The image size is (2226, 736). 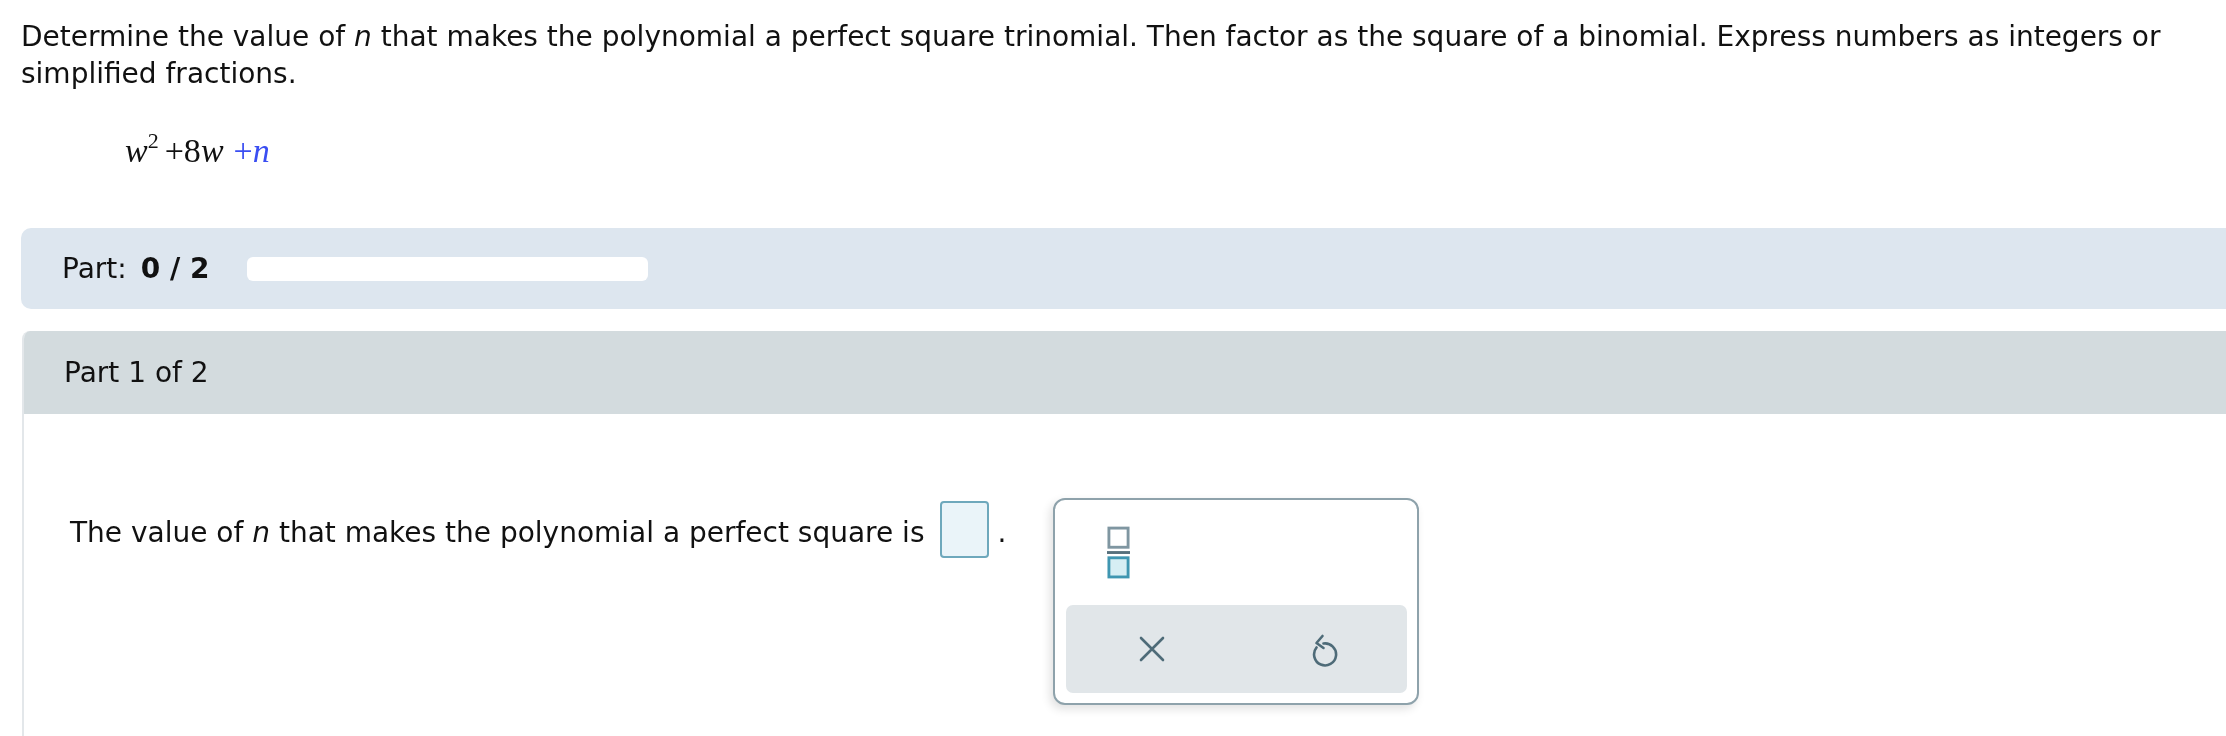 What do you see at coordinates (94, 268) in the screenshot?
I see `progress-label: Part:` at bounding box center [94, 268].